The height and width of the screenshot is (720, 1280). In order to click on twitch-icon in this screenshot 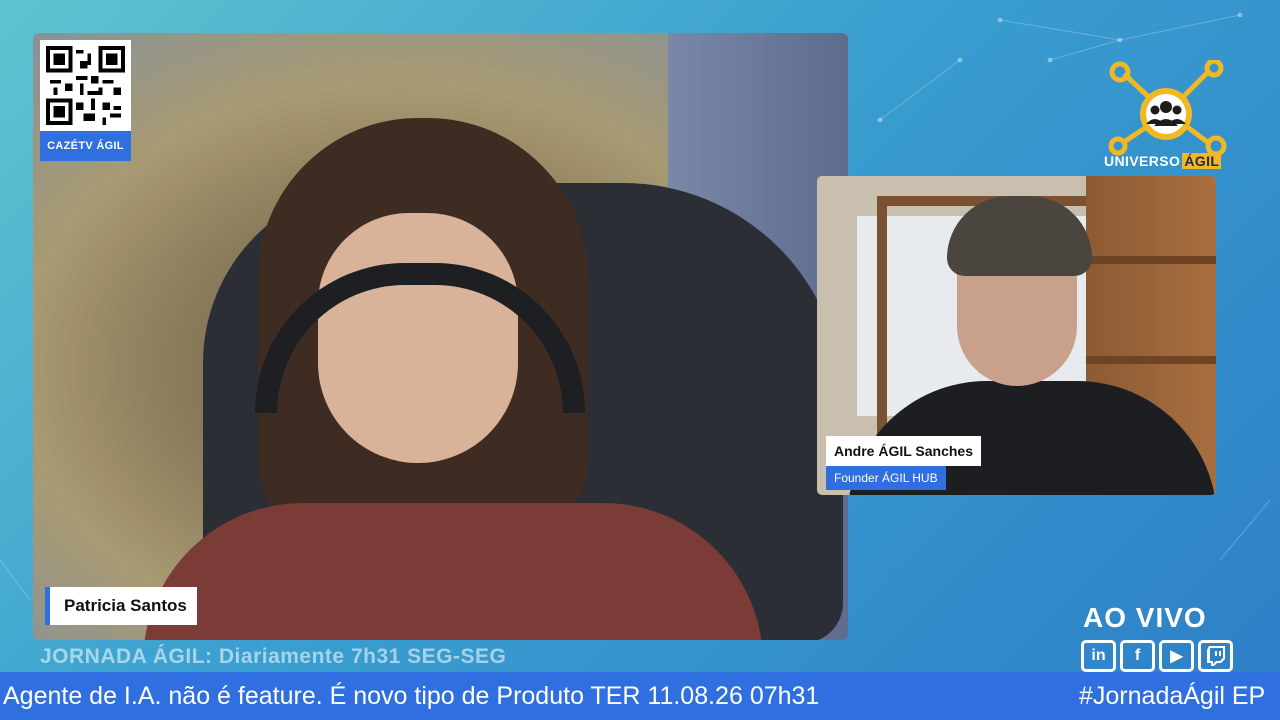, I will do `click(1215, 656)`.